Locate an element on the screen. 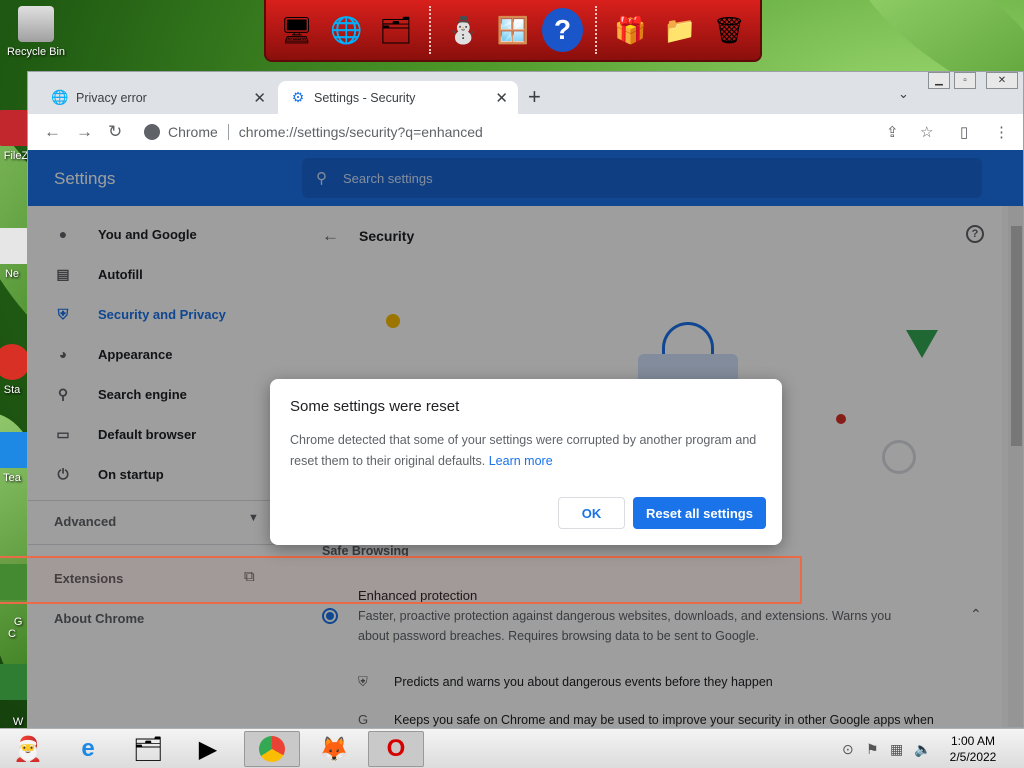 The height and width of the screenshot is (768, 1024). tab-search-chevron-icon: ⌄ is located at coordinates (903, 94).